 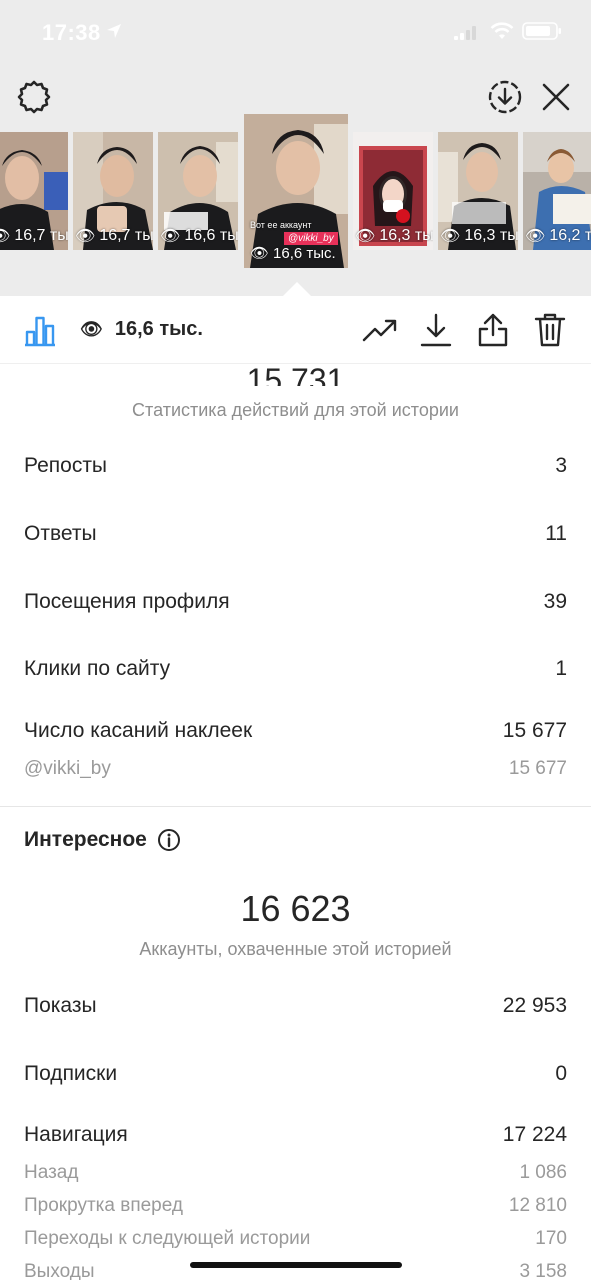 I want to click on story-caption: Вот ее аккаунт, so click(x=281, y=225).